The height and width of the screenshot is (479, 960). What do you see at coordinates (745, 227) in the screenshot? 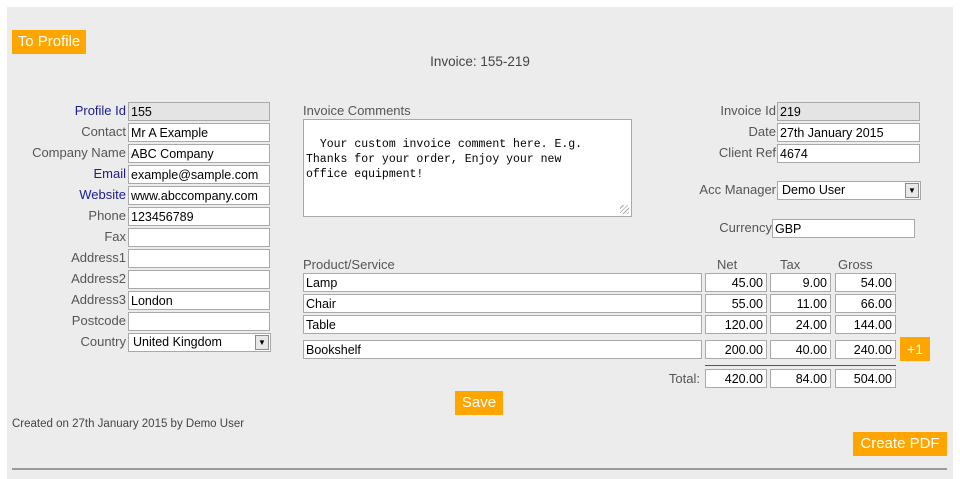
I see `currency-label: Currency` at bounding box center [745, 227].